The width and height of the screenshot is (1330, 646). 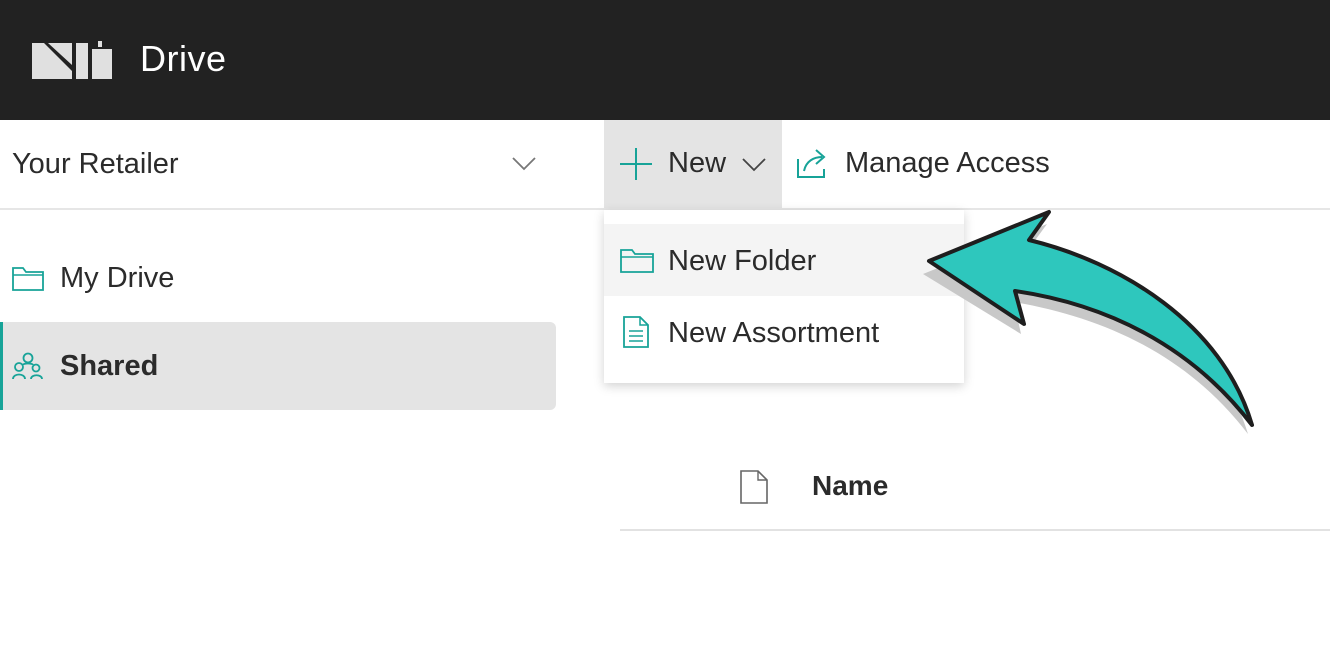 I want to click on sidebar-item-shared: Shared, so click(x=278, y=366).